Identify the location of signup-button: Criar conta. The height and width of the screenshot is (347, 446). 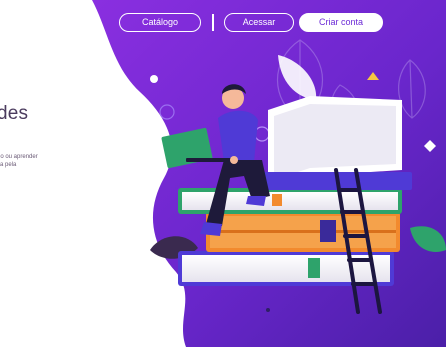
(341, 22).